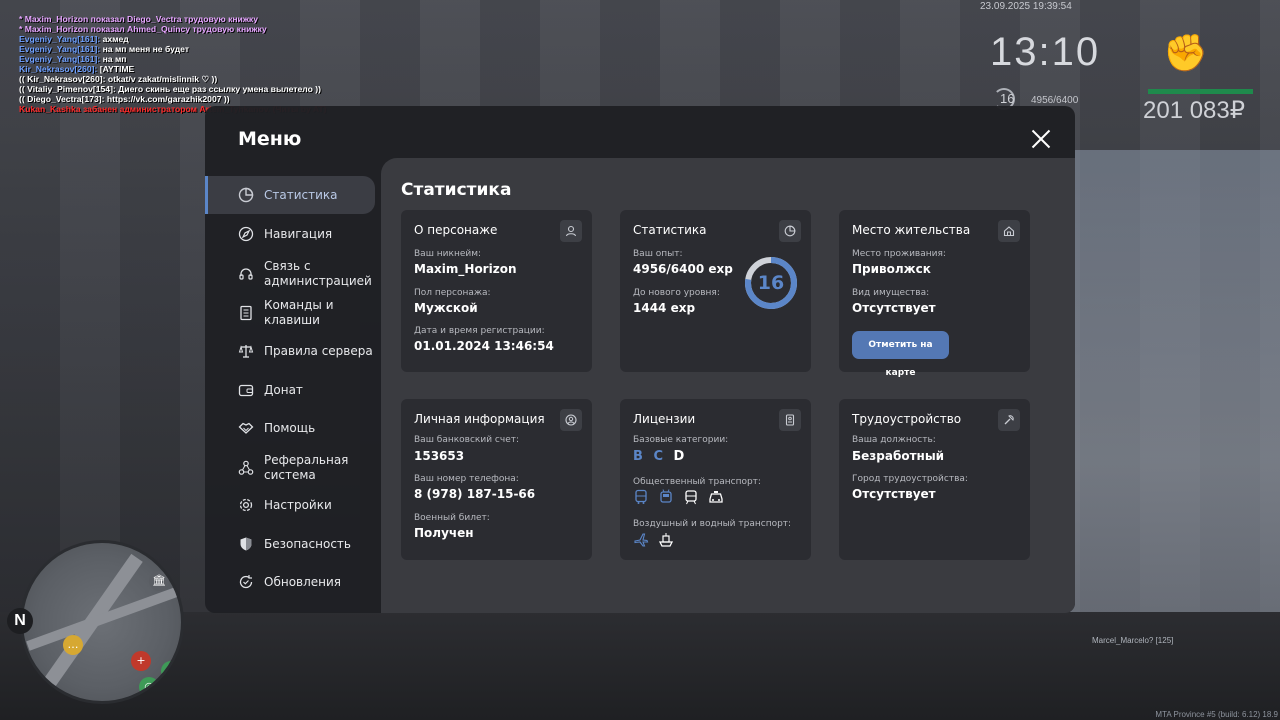 This screenshot has width=1280, height=720. What do you see at coordinates (658, 456) in the screenshot?
I see `license-category-c: C` at bounding box center [658, 456].